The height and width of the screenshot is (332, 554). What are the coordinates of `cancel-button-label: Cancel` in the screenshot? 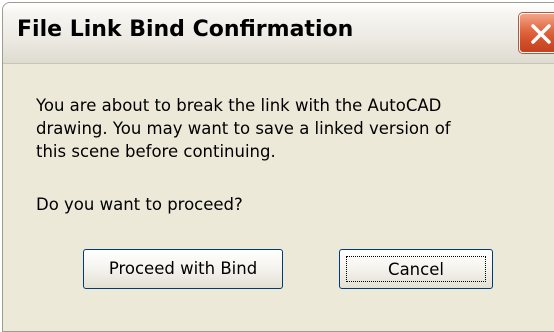 It's located at (416, 269).